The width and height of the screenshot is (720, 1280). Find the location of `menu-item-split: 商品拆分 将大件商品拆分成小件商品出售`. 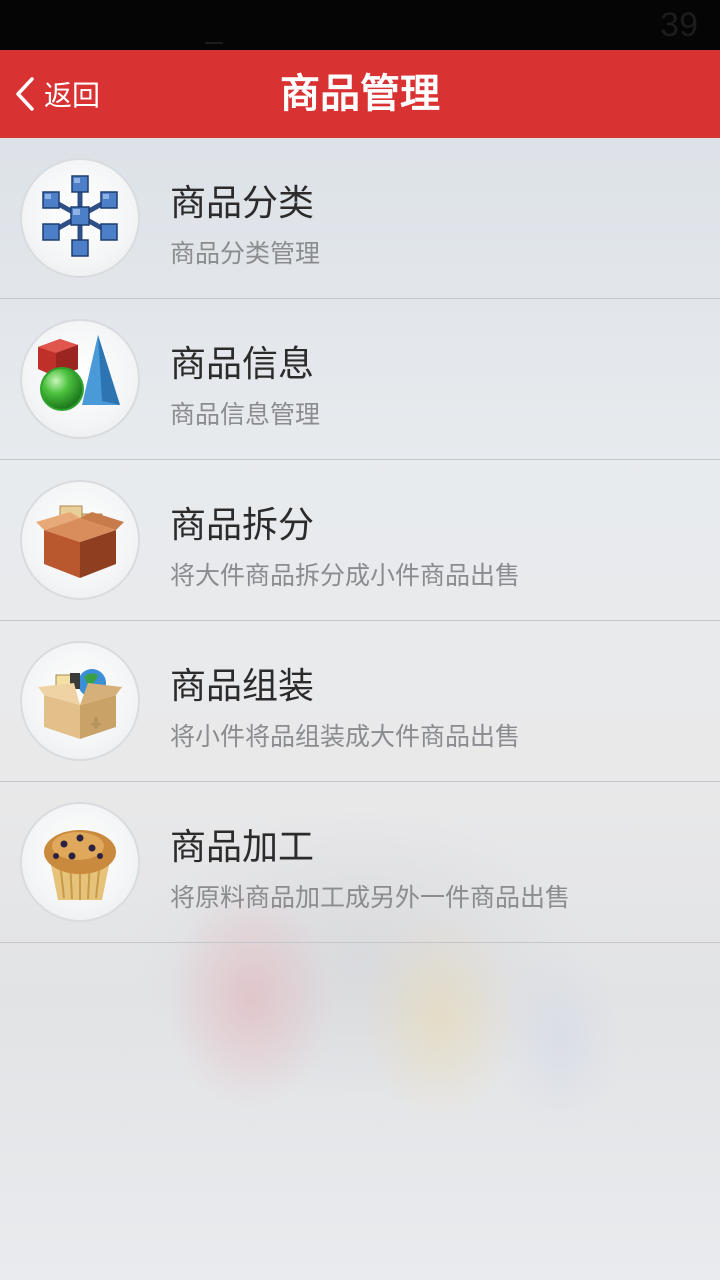

menu-item-split: 商品拆分 将大件商品拆分成小件商品出售 is located at coordinates (360, 540).